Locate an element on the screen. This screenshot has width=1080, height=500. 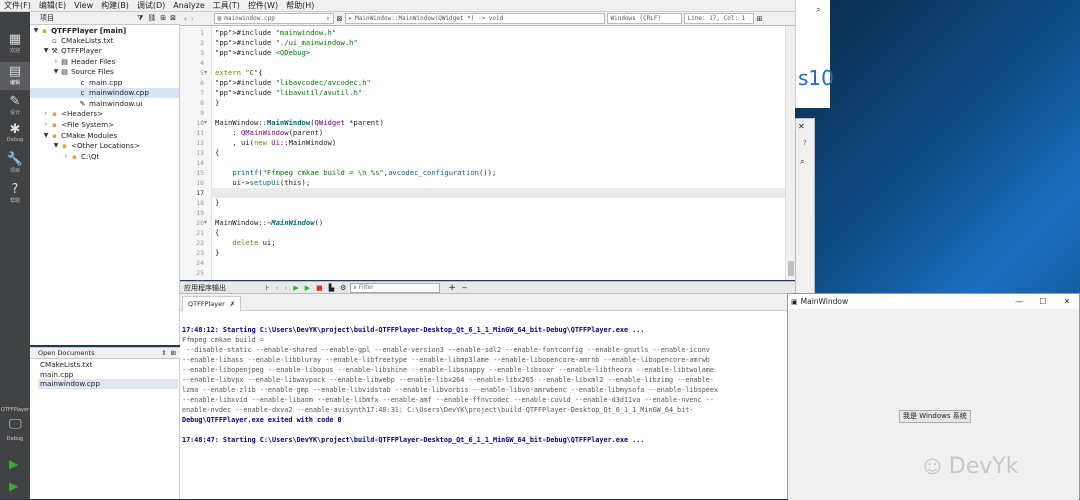
file-icon: ▪ is located at coordinates (64, 146).